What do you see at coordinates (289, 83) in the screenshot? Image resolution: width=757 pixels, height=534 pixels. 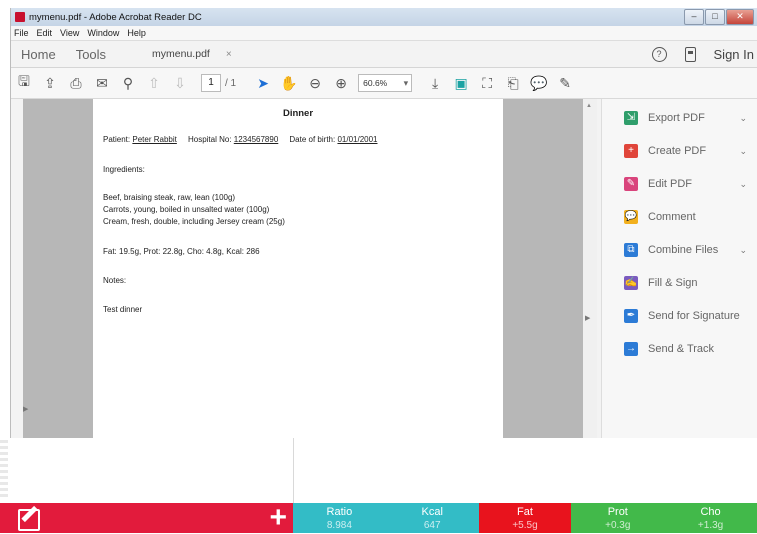 I see `hand-tool-icon: ✋` at bounding box center [289, 83].